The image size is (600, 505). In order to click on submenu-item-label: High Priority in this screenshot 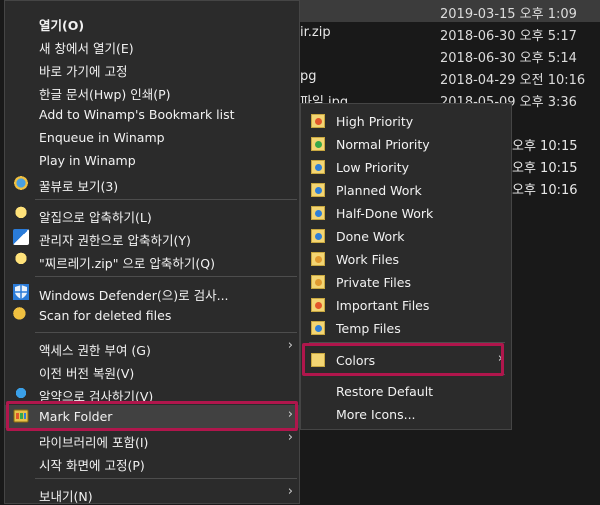, I will do `click(375, 121)`.